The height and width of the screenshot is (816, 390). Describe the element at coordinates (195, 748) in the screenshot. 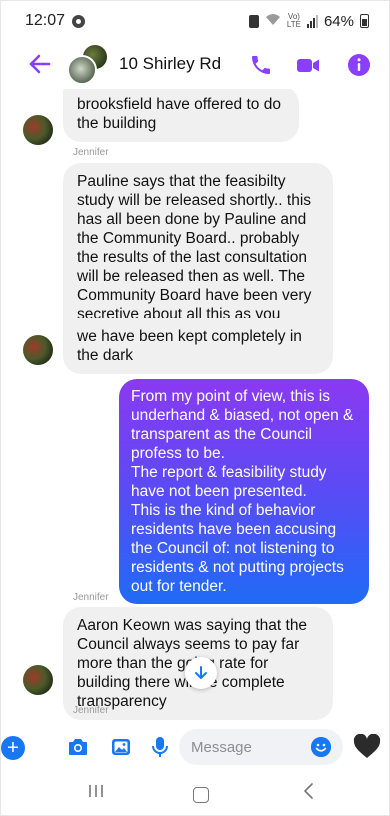

I see `message-composer: +` at that location.